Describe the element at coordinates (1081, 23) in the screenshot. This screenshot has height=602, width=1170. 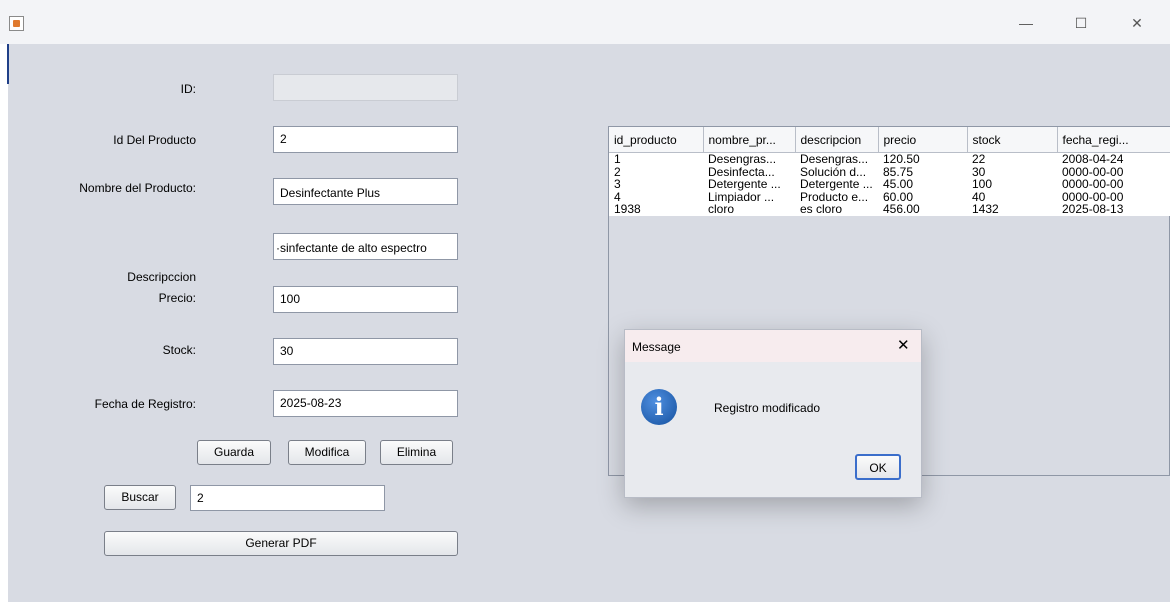
I see `maximize-button: ☐` at that location.